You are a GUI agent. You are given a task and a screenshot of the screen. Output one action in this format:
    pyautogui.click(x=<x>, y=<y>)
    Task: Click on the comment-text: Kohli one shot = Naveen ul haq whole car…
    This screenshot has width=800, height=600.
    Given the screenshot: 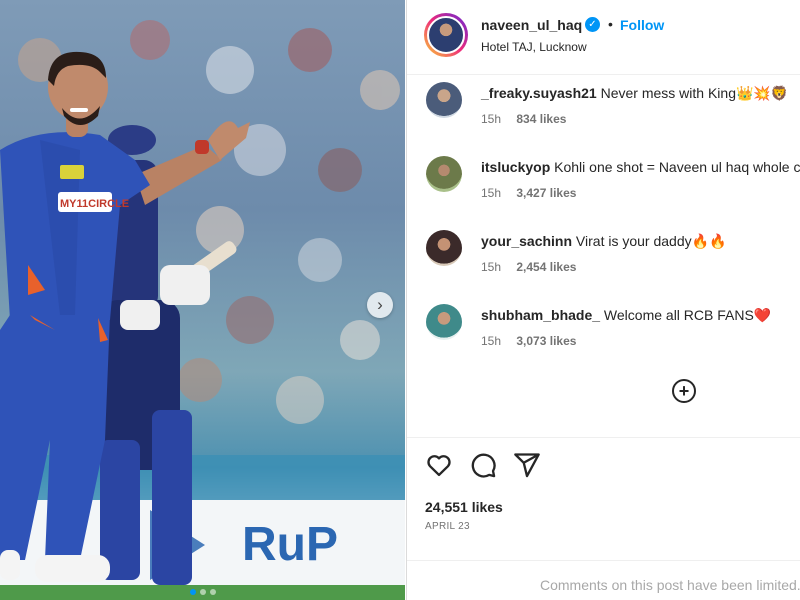 What is the action you would take?
    pyautogui.click(x=677, y=167)
    